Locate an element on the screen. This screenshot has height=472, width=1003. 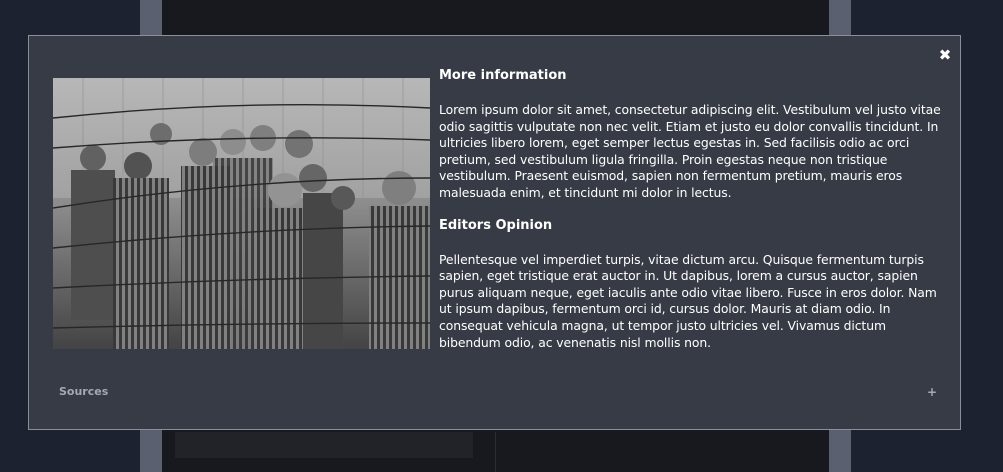
section-heading-editors-opinion: Editors Opinion is located at coordinates (496, 225).